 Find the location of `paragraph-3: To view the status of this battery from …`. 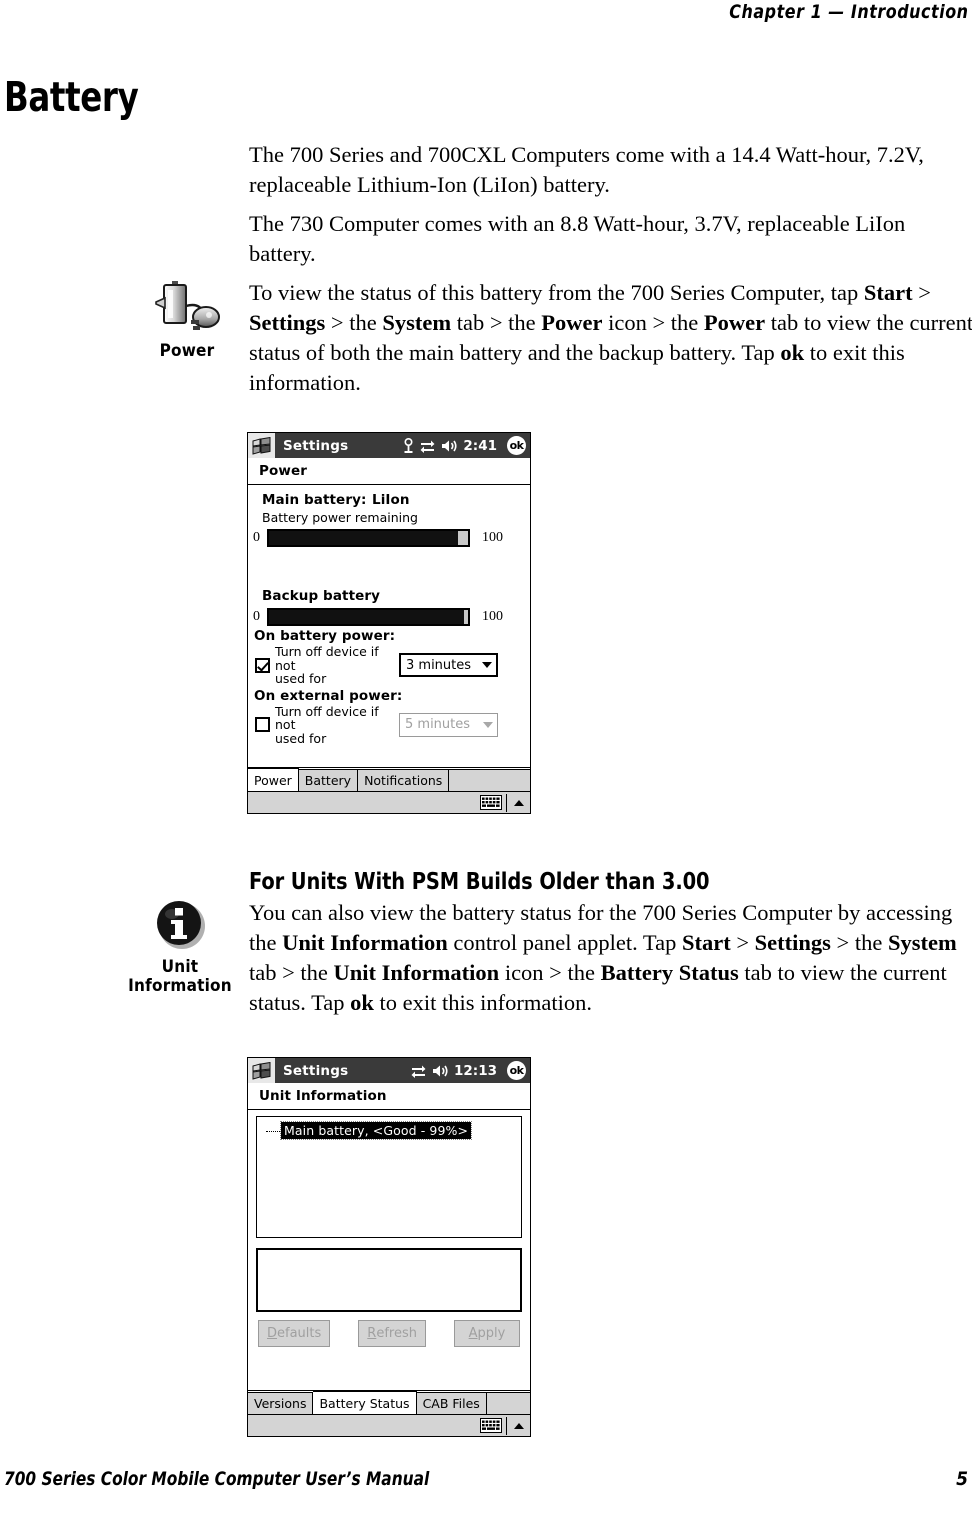

paragraph-3: To view the status of this battery from … is located at coordinates (610, 338).